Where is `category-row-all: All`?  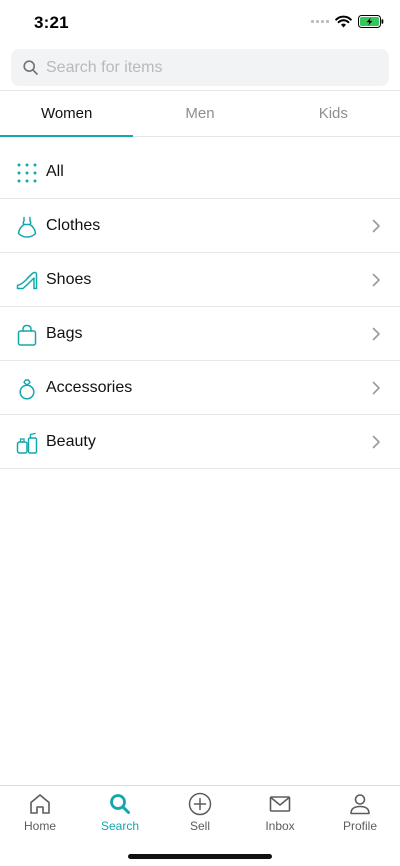
category-row-all: All is located at coordinates (200, 172).